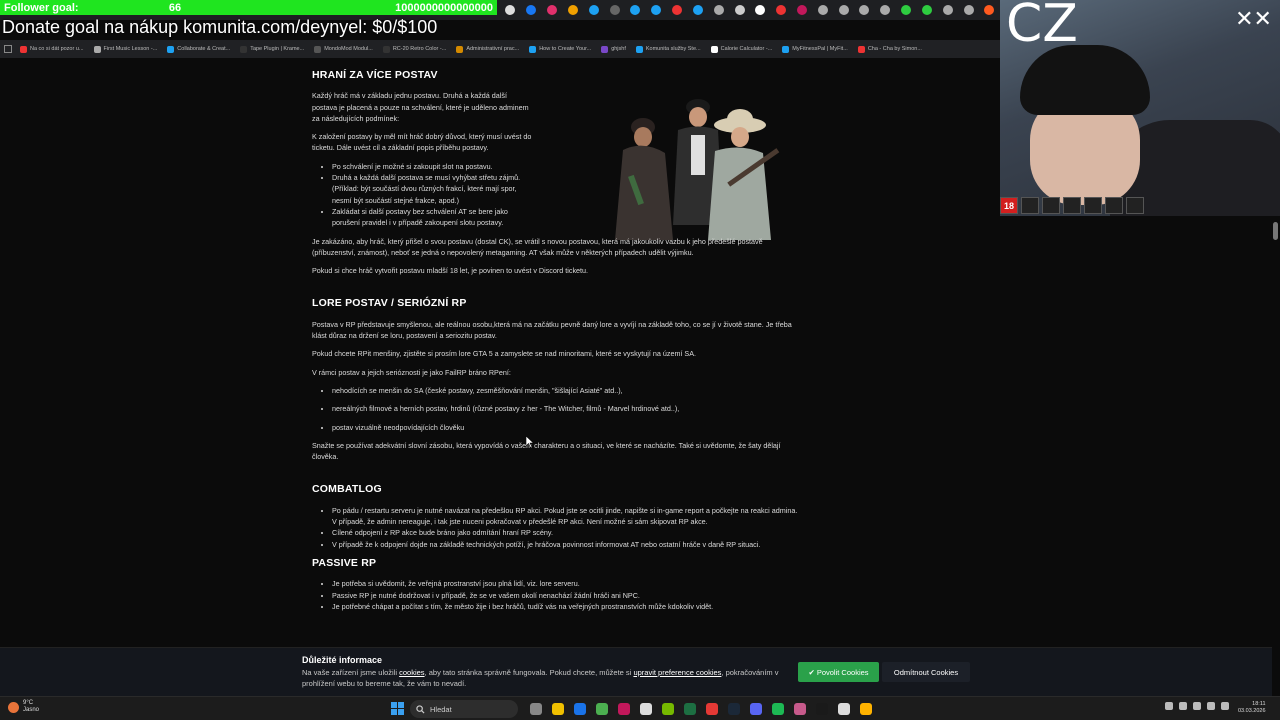 This screenshot has width=1280, height=720. I want to click on content-descriptor-icon, so click(1093, 205).